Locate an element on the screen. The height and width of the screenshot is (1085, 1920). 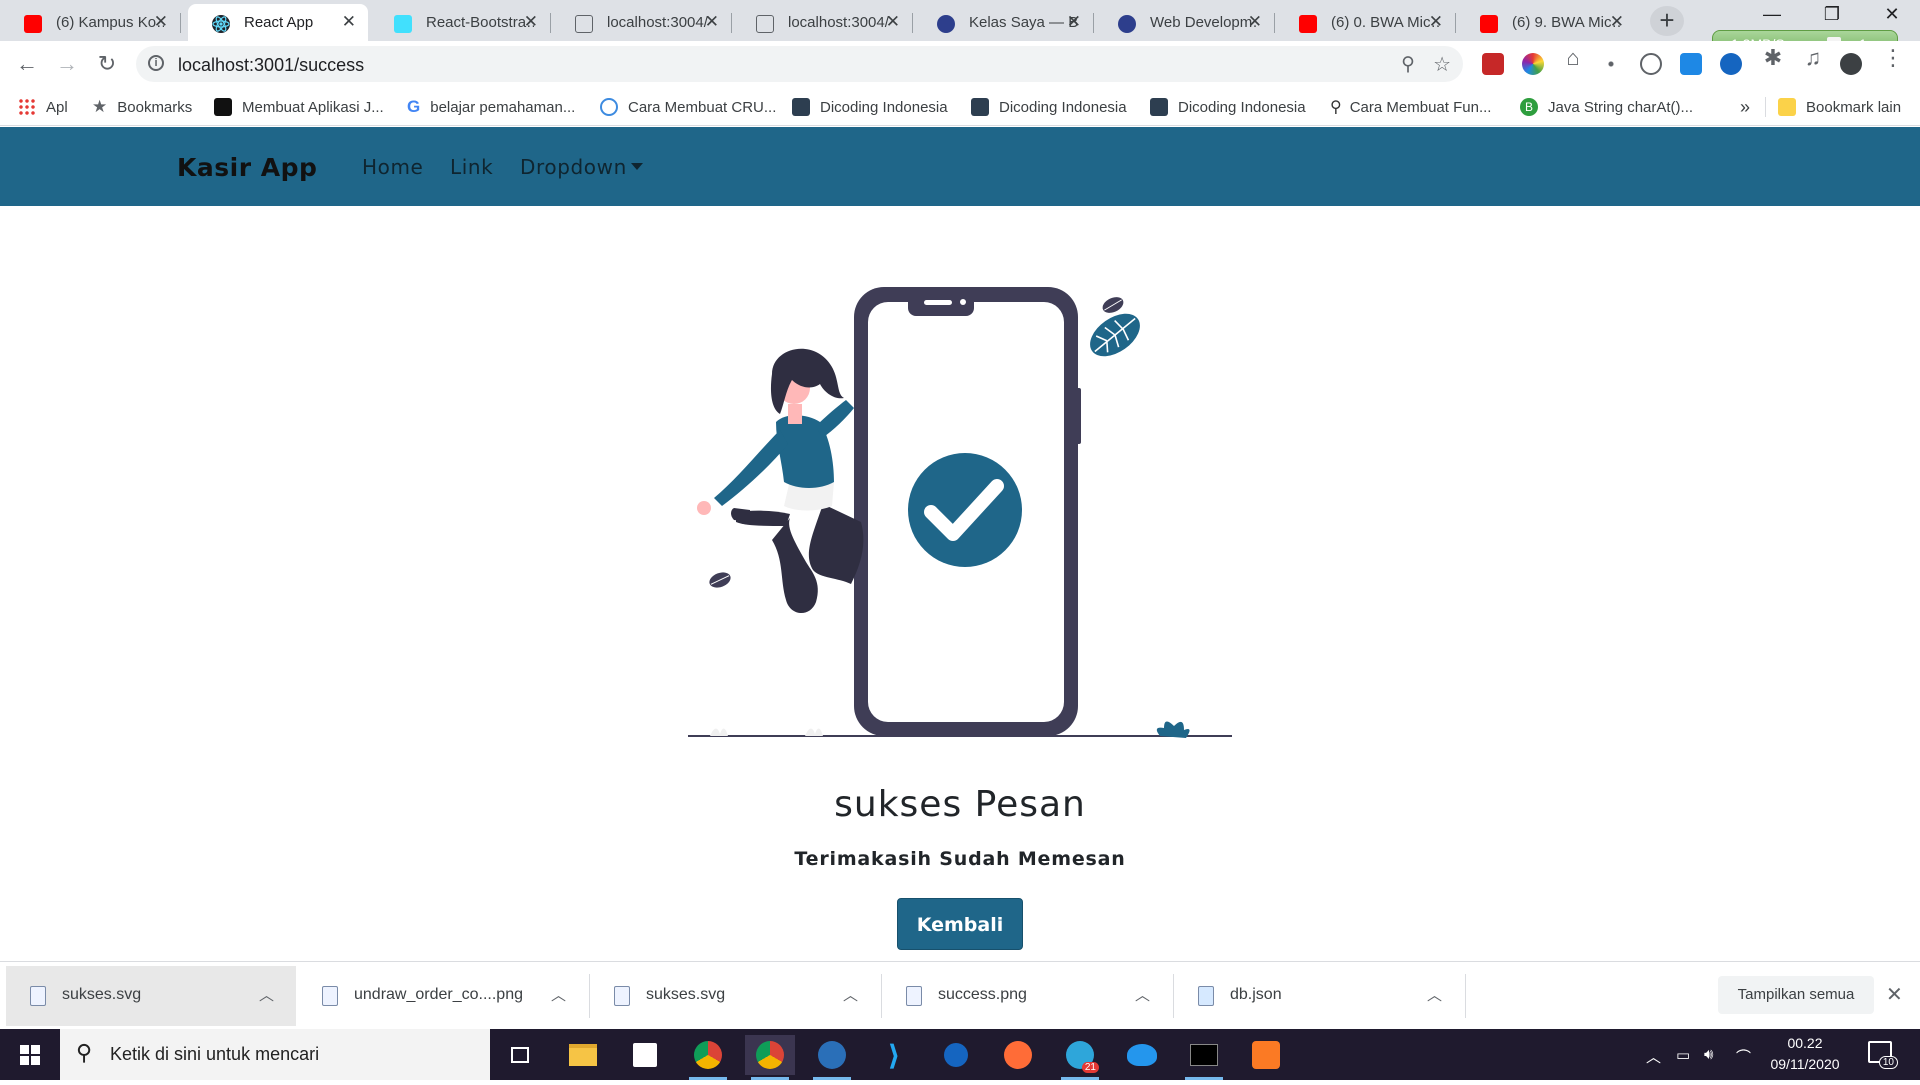
bookmark-label: Apl is located at coordinates (57, 107).